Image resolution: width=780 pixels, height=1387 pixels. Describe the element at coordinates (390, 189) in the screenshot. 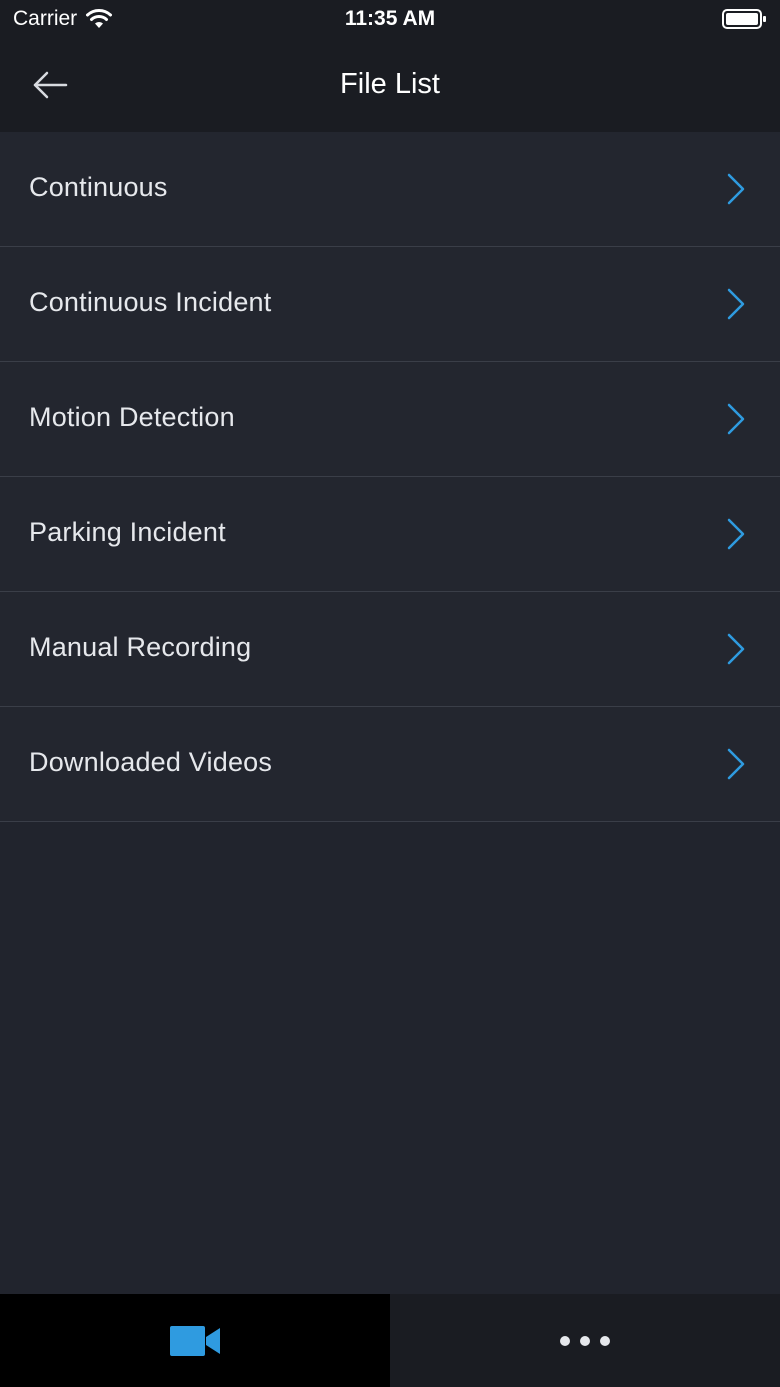

I see `list-item-continuous: Continuous` at that location.